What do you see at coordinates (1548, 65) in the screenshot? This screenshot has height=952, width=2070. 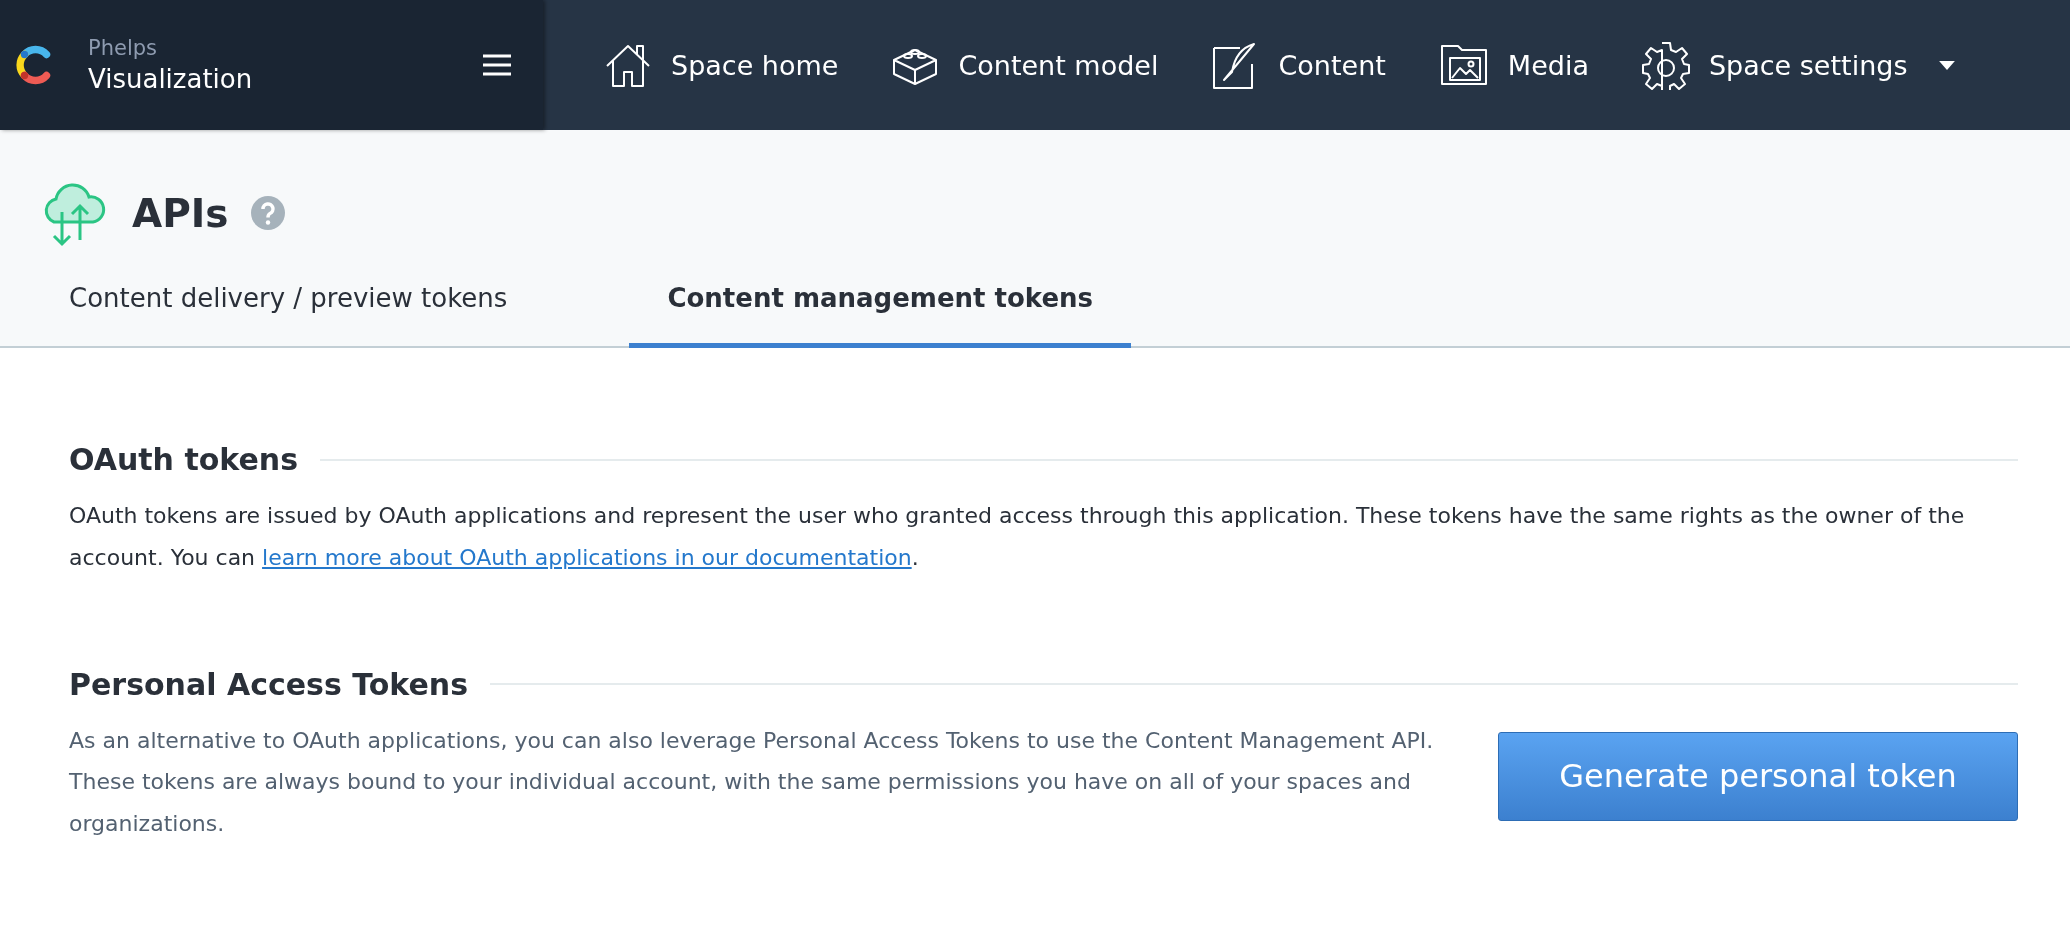 I see `nav-label: Media` at bounding box center [1548, 65].